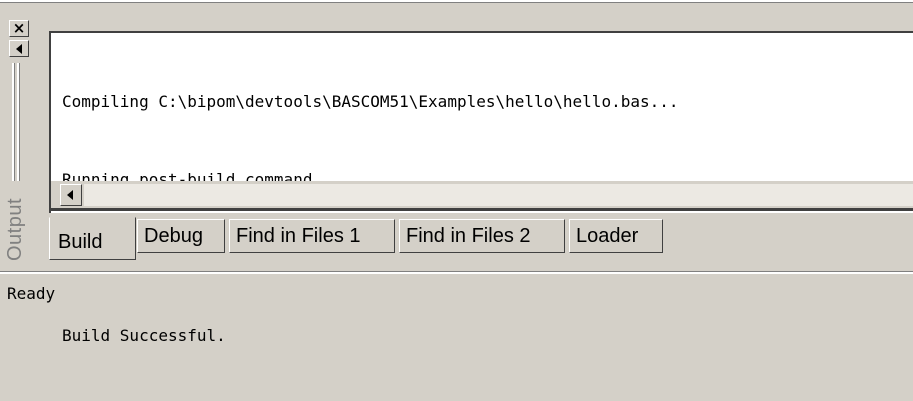 The height and width of the screenshot is (401, 913). What do you see at coordinates (616, 236) in the screenshot?
I see `tab-loader: Loader` at bounding box center [616, 236].